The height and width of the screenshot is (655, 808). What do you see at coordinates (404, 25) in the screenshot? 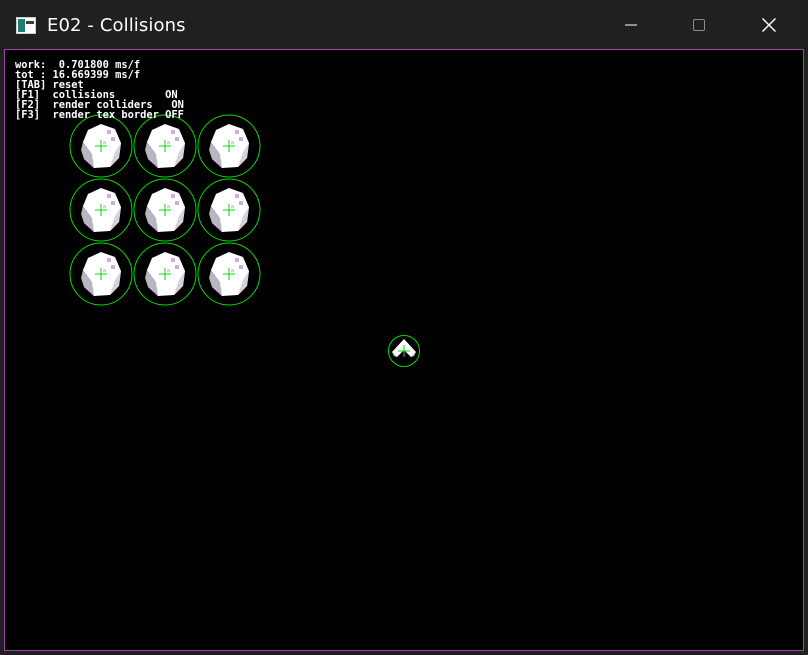
I see `title-bar: E02 - Collisions` at bounding box center [404, 25].